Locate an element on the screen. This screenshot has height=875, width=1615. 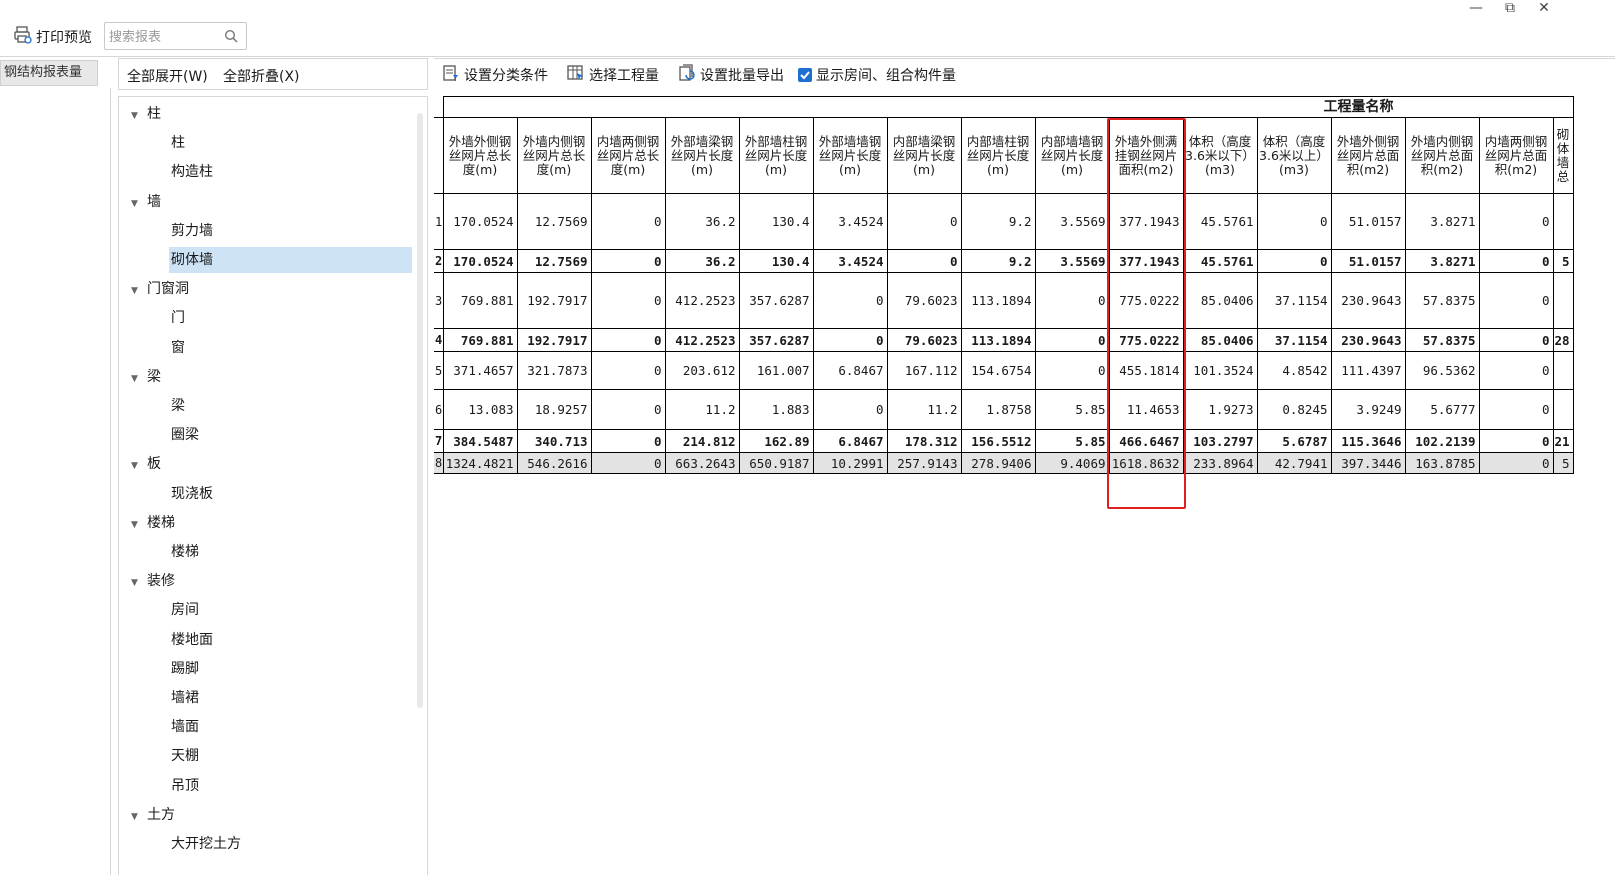
column-header: 外墙外侧钢丝网片总面积(m2) is located at coordinates (1368, 155).